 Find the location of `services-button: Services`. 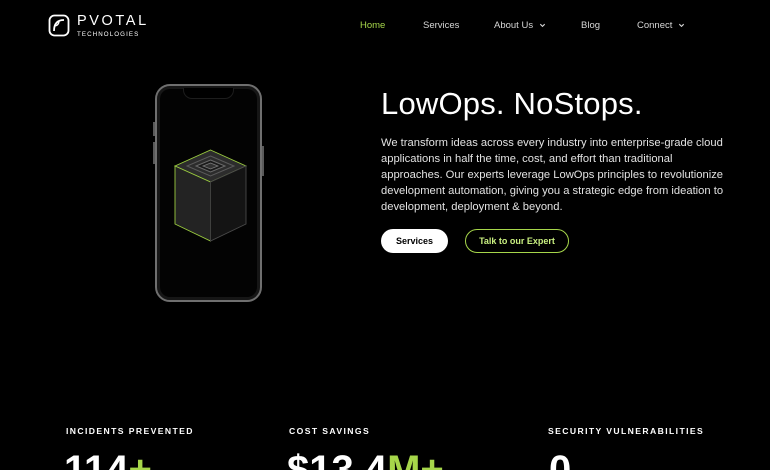

services-button: Services is located at coordinates (414, 241).